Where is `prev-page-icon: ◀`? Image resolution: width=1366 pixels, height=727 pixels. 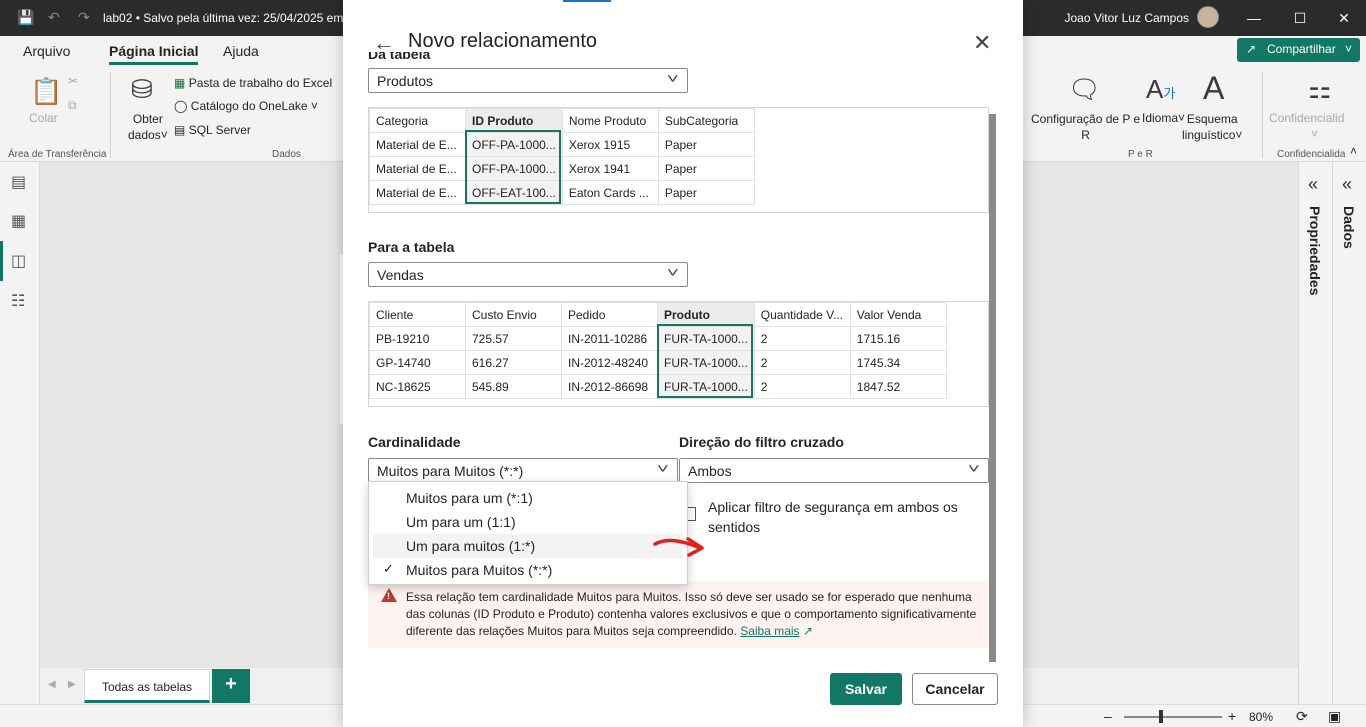
prev-page-icon: ◀ is located at coordinates (52, 684).